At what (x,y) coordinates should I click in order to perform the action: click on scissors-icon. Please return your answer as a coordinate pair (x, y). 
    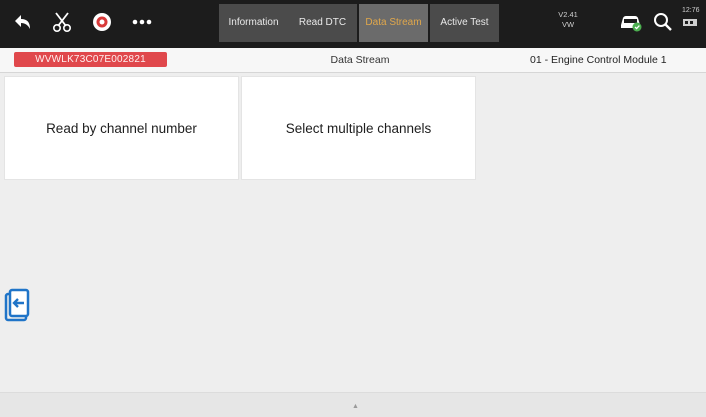
    Looking at the image, I should click on (62, 22).